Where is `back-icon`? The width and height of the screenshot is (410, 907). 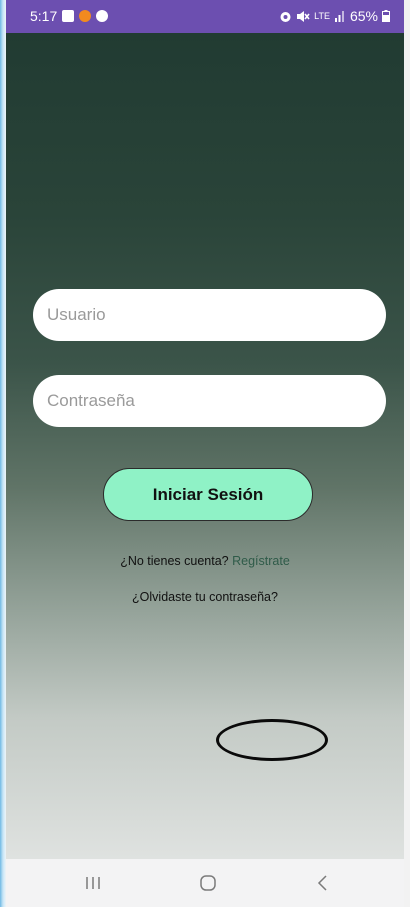 back-icon is located at coordinates (323, 883).